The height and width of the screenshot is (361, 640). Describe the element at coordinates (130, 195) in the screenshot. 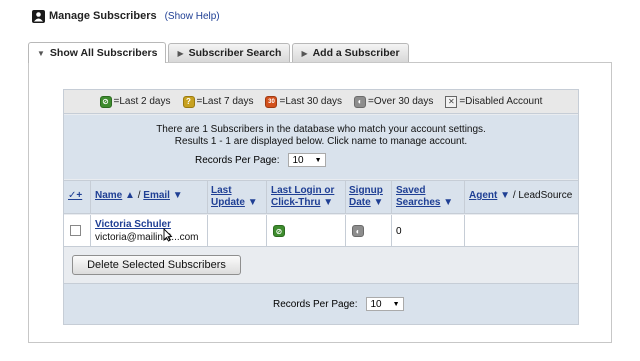

I see `sort-up-icon: ▲` at that location.